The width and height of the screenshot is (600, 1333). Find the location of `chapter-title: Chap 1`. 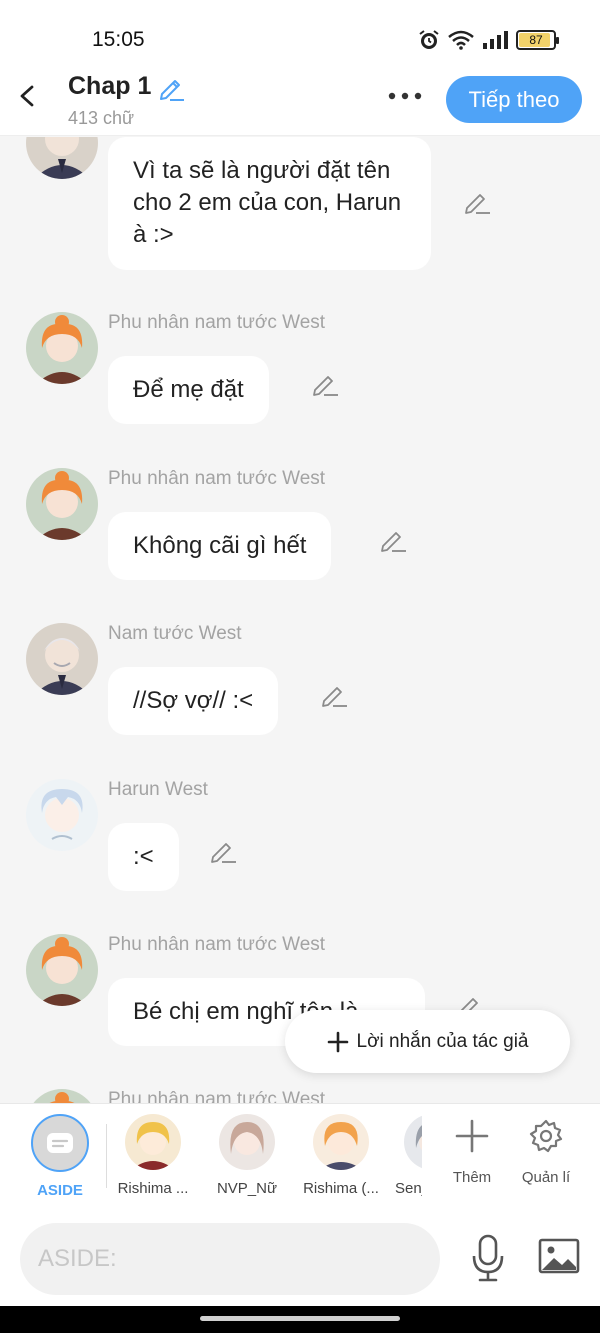

chapter-title: Chap 1 is located at coordinates (109, 86).